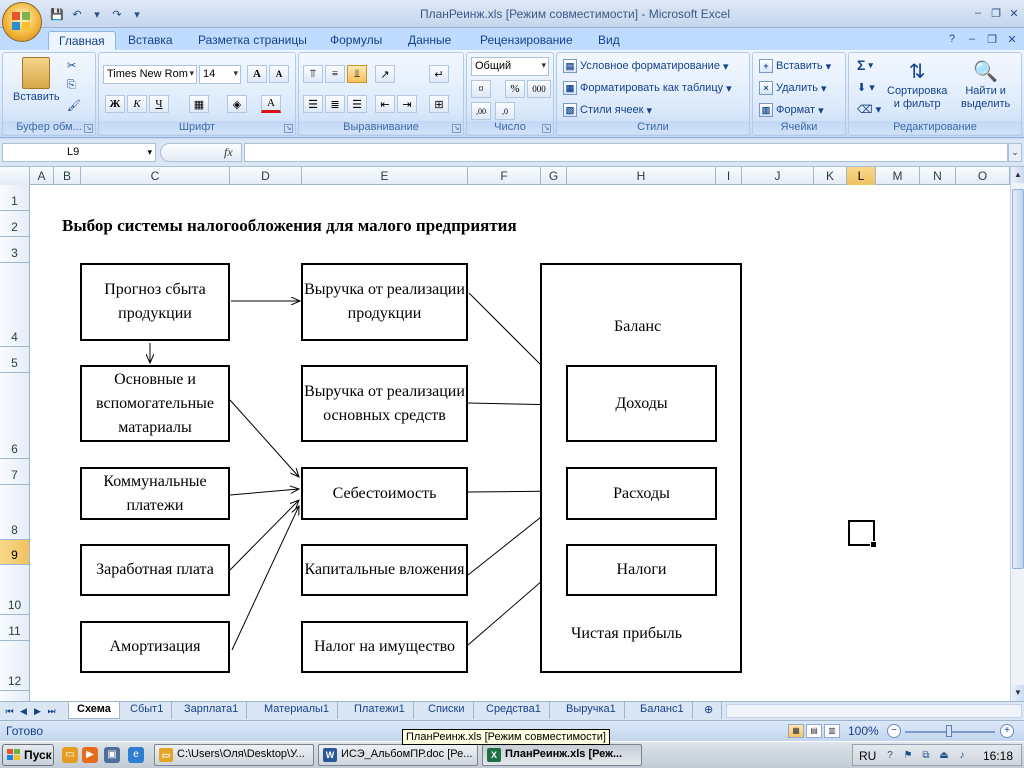 This screenshot has width=1024, height=768. What do you see at coordinates (77, 14) in the screenshot?
I see `undo-icon: ↶` at bounding box center [77, 14].